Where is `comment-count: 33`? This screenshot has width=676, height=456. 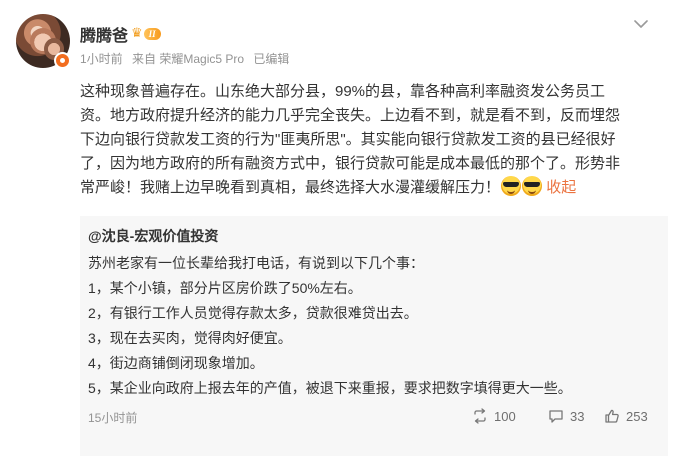
comment-count: 33 is located at coordinates (577, 416).